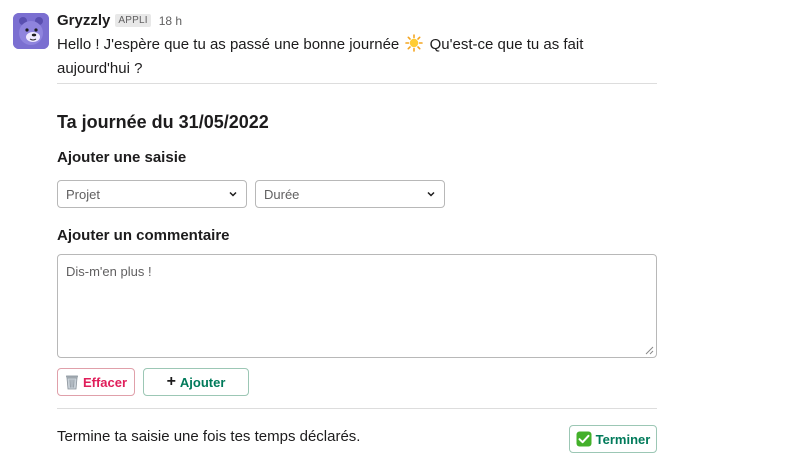 Image resolution: width=790 pixels, height=467 pixels. Describe the element at coordinates (109, 271) in the screenshot. I see `comment-placeholder: Dis-m'en plus !` at that location.